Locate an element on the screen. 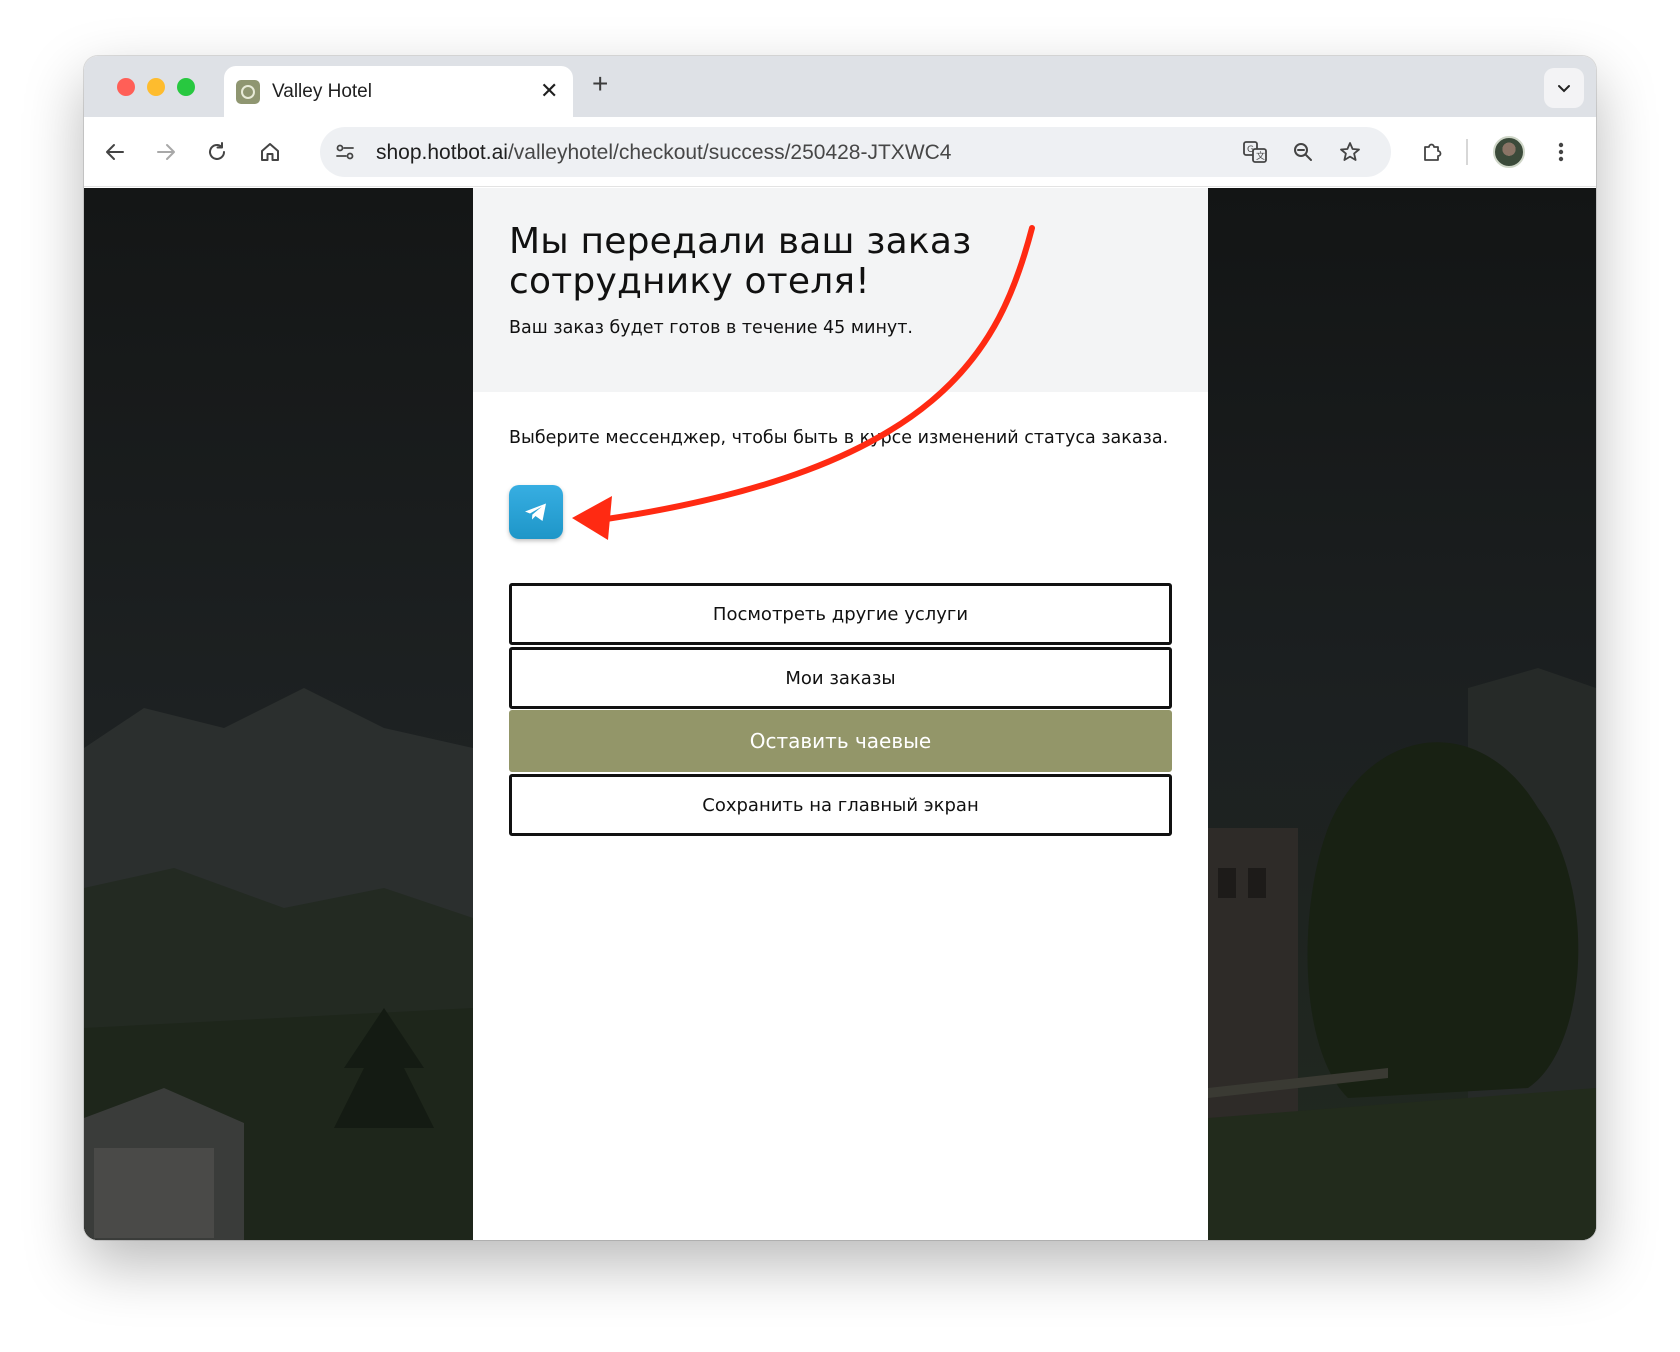 Image resolution: width=1680 pixels, height=1352 pixels. toolbar-divider is located at coordinates (1467, 152).